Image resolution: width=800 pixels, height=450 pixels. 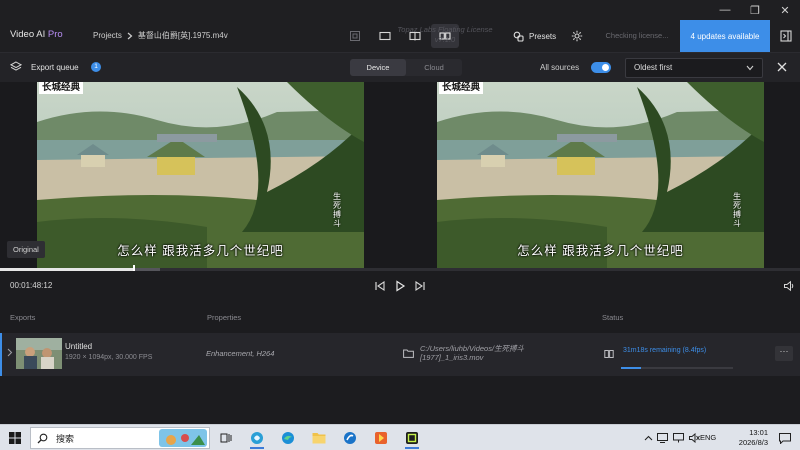 I want to click on all-sources-toggle, so click(x=601, y=67).